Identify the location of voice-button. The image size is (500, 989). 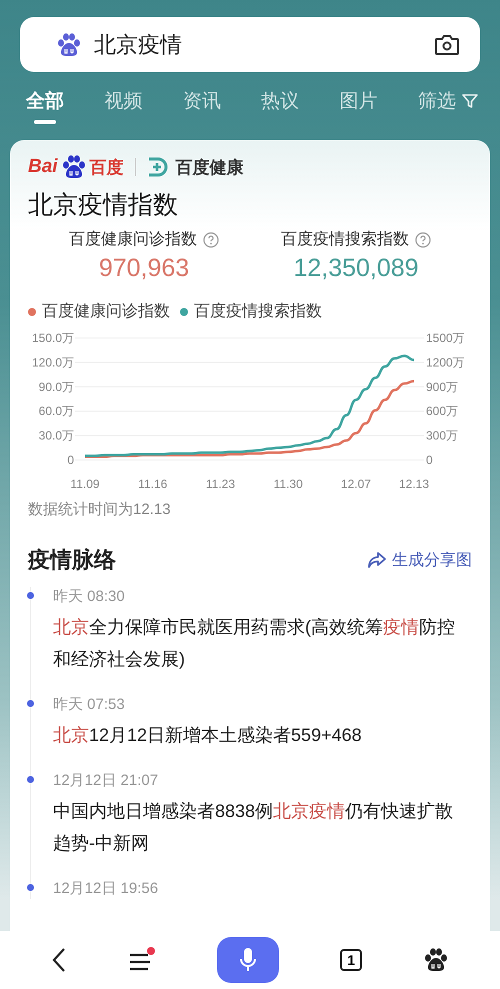
(247, 960).